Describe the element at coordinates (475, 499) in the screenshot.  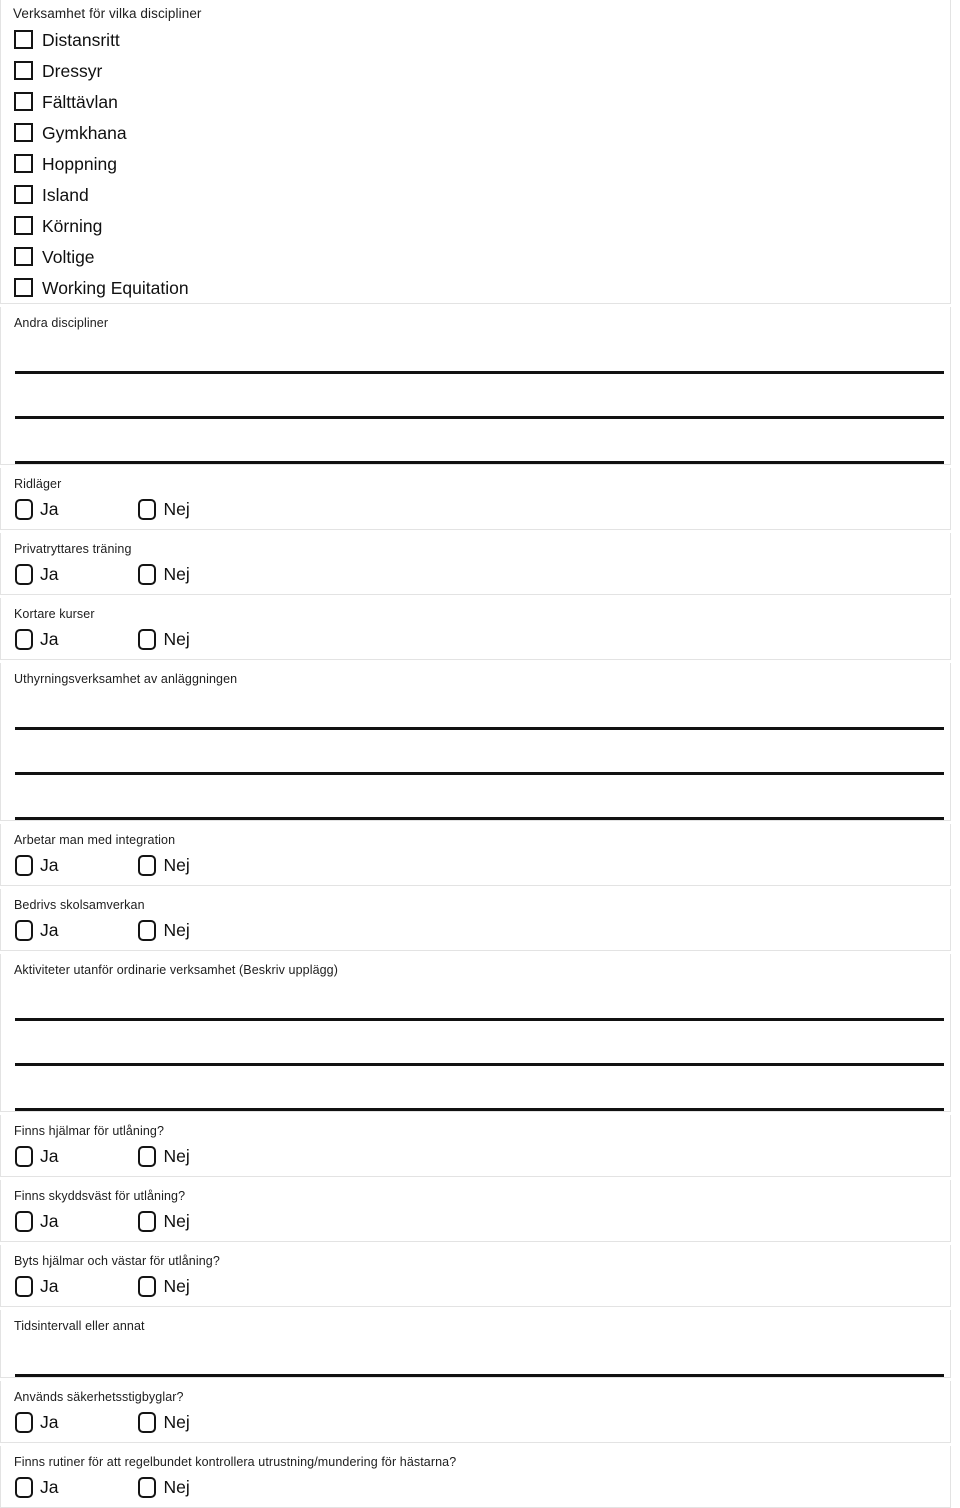
I see `yes-no-card: Ridläger Ja Nej` at that location.